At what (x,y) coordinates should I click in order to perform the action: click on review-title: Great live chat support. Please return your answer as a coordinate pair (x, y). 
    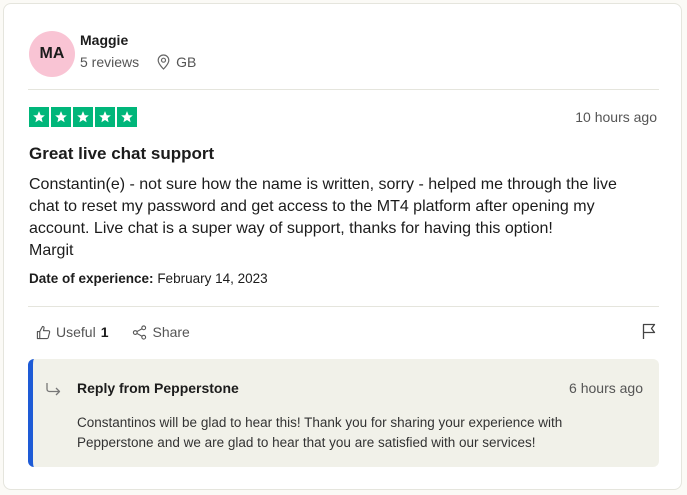
    Looking at the image, I should click on (121, 154).